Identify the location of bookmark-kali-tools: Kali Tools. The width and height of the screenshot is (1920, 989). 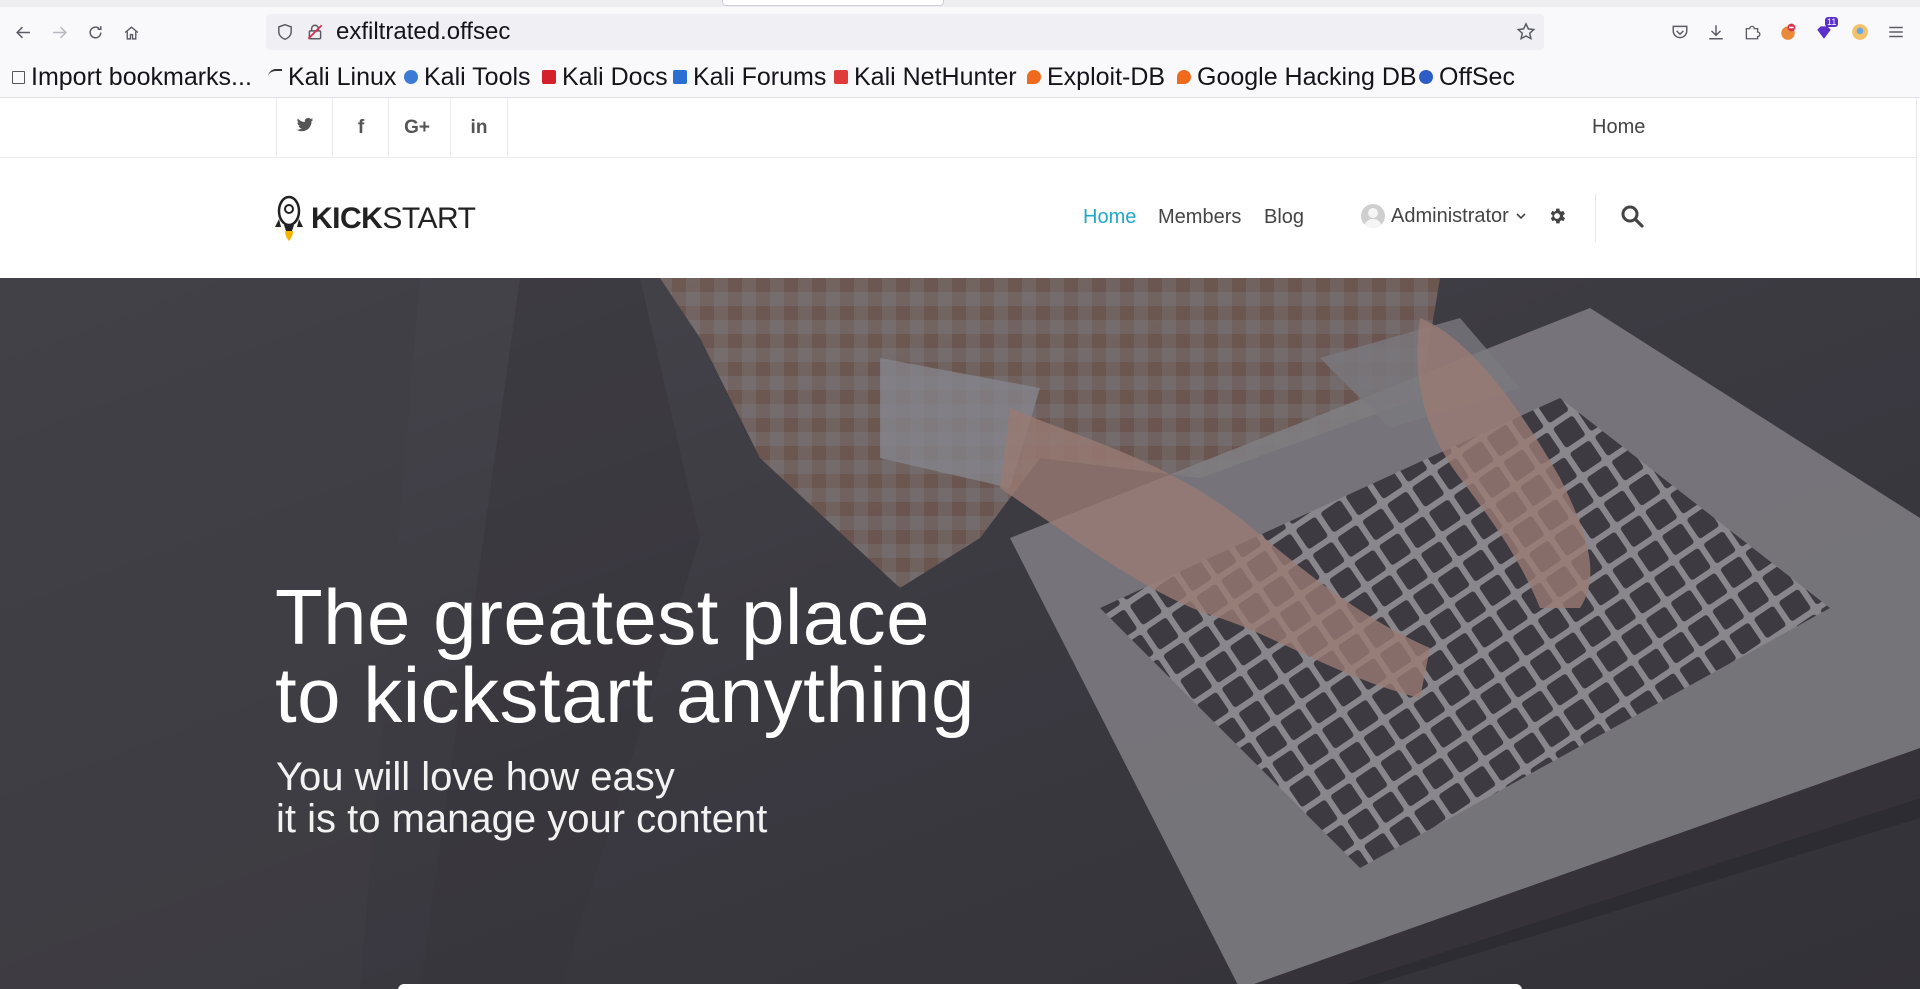
(467, 77).